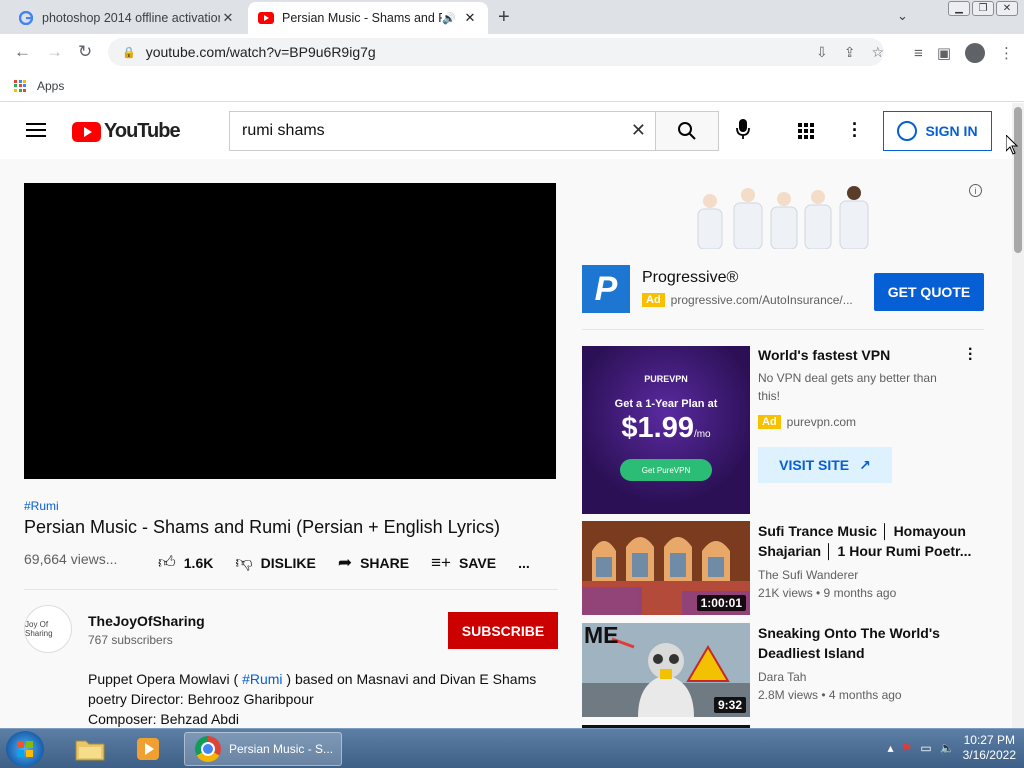 This screenshot has height=768, width=1024. Describe the element at coordinates (947, 748) in the screenshot. I see `volume-icon: 🔈` at that location.